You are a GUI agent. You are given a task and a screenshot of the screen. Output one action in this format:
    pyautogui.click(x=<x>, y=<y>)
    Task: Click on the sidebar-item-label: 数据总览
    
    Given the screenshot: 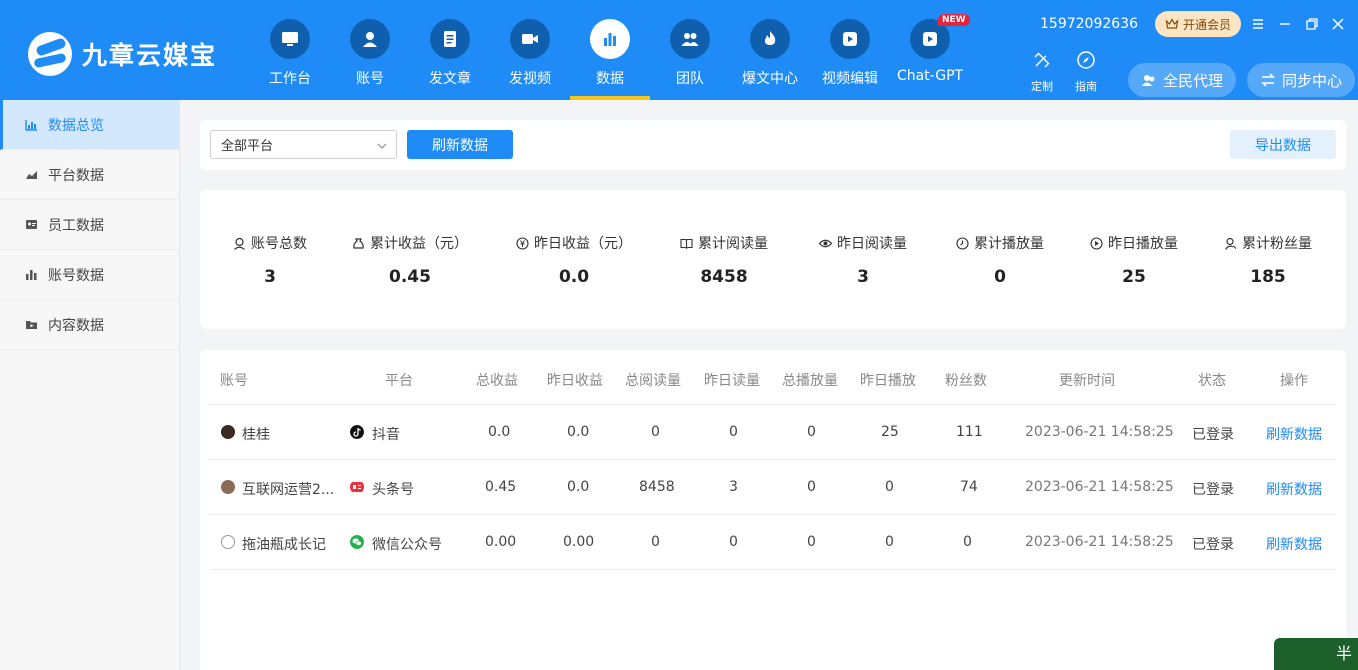 What is the action you would take?
    pyautogui.click(x=76, y=125)
    